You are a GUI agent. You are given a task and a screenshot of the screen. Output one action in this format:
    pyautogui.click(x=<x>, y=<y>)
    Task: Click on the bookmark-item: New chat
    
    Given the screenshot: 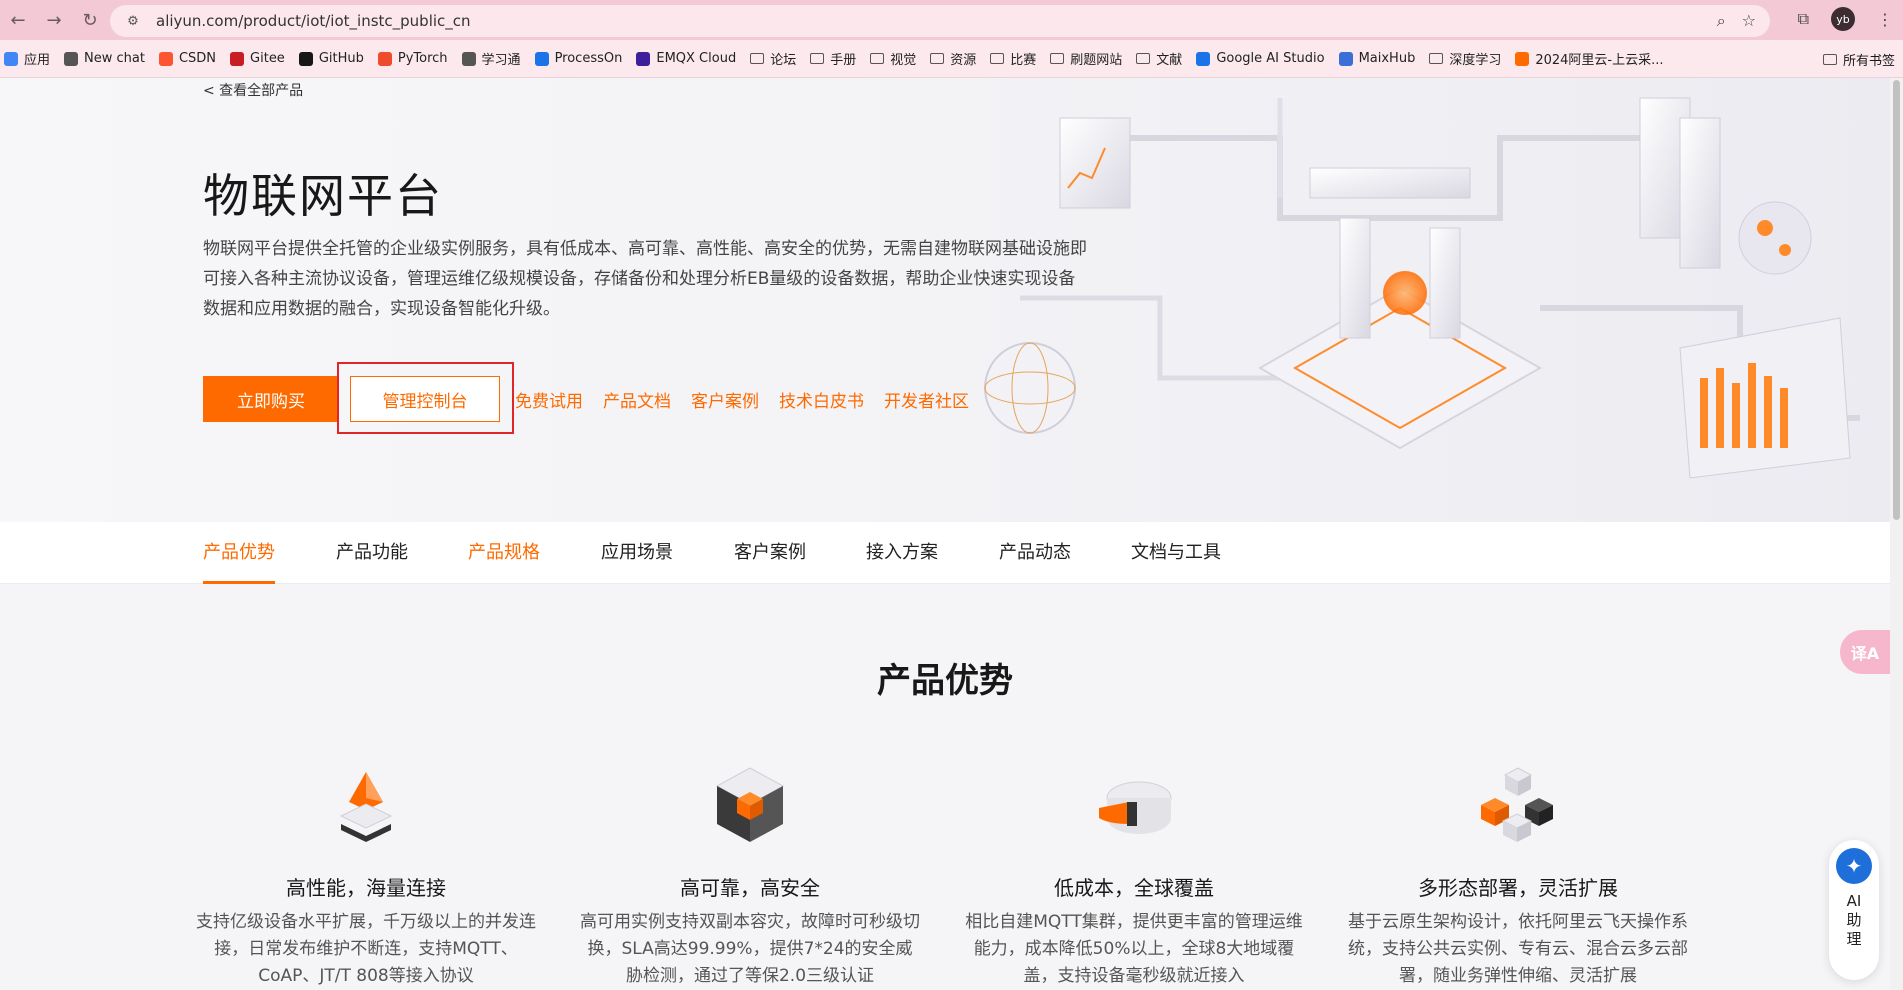 What is the action you would take?
    pyautogui.click(x=104, y=58)
    